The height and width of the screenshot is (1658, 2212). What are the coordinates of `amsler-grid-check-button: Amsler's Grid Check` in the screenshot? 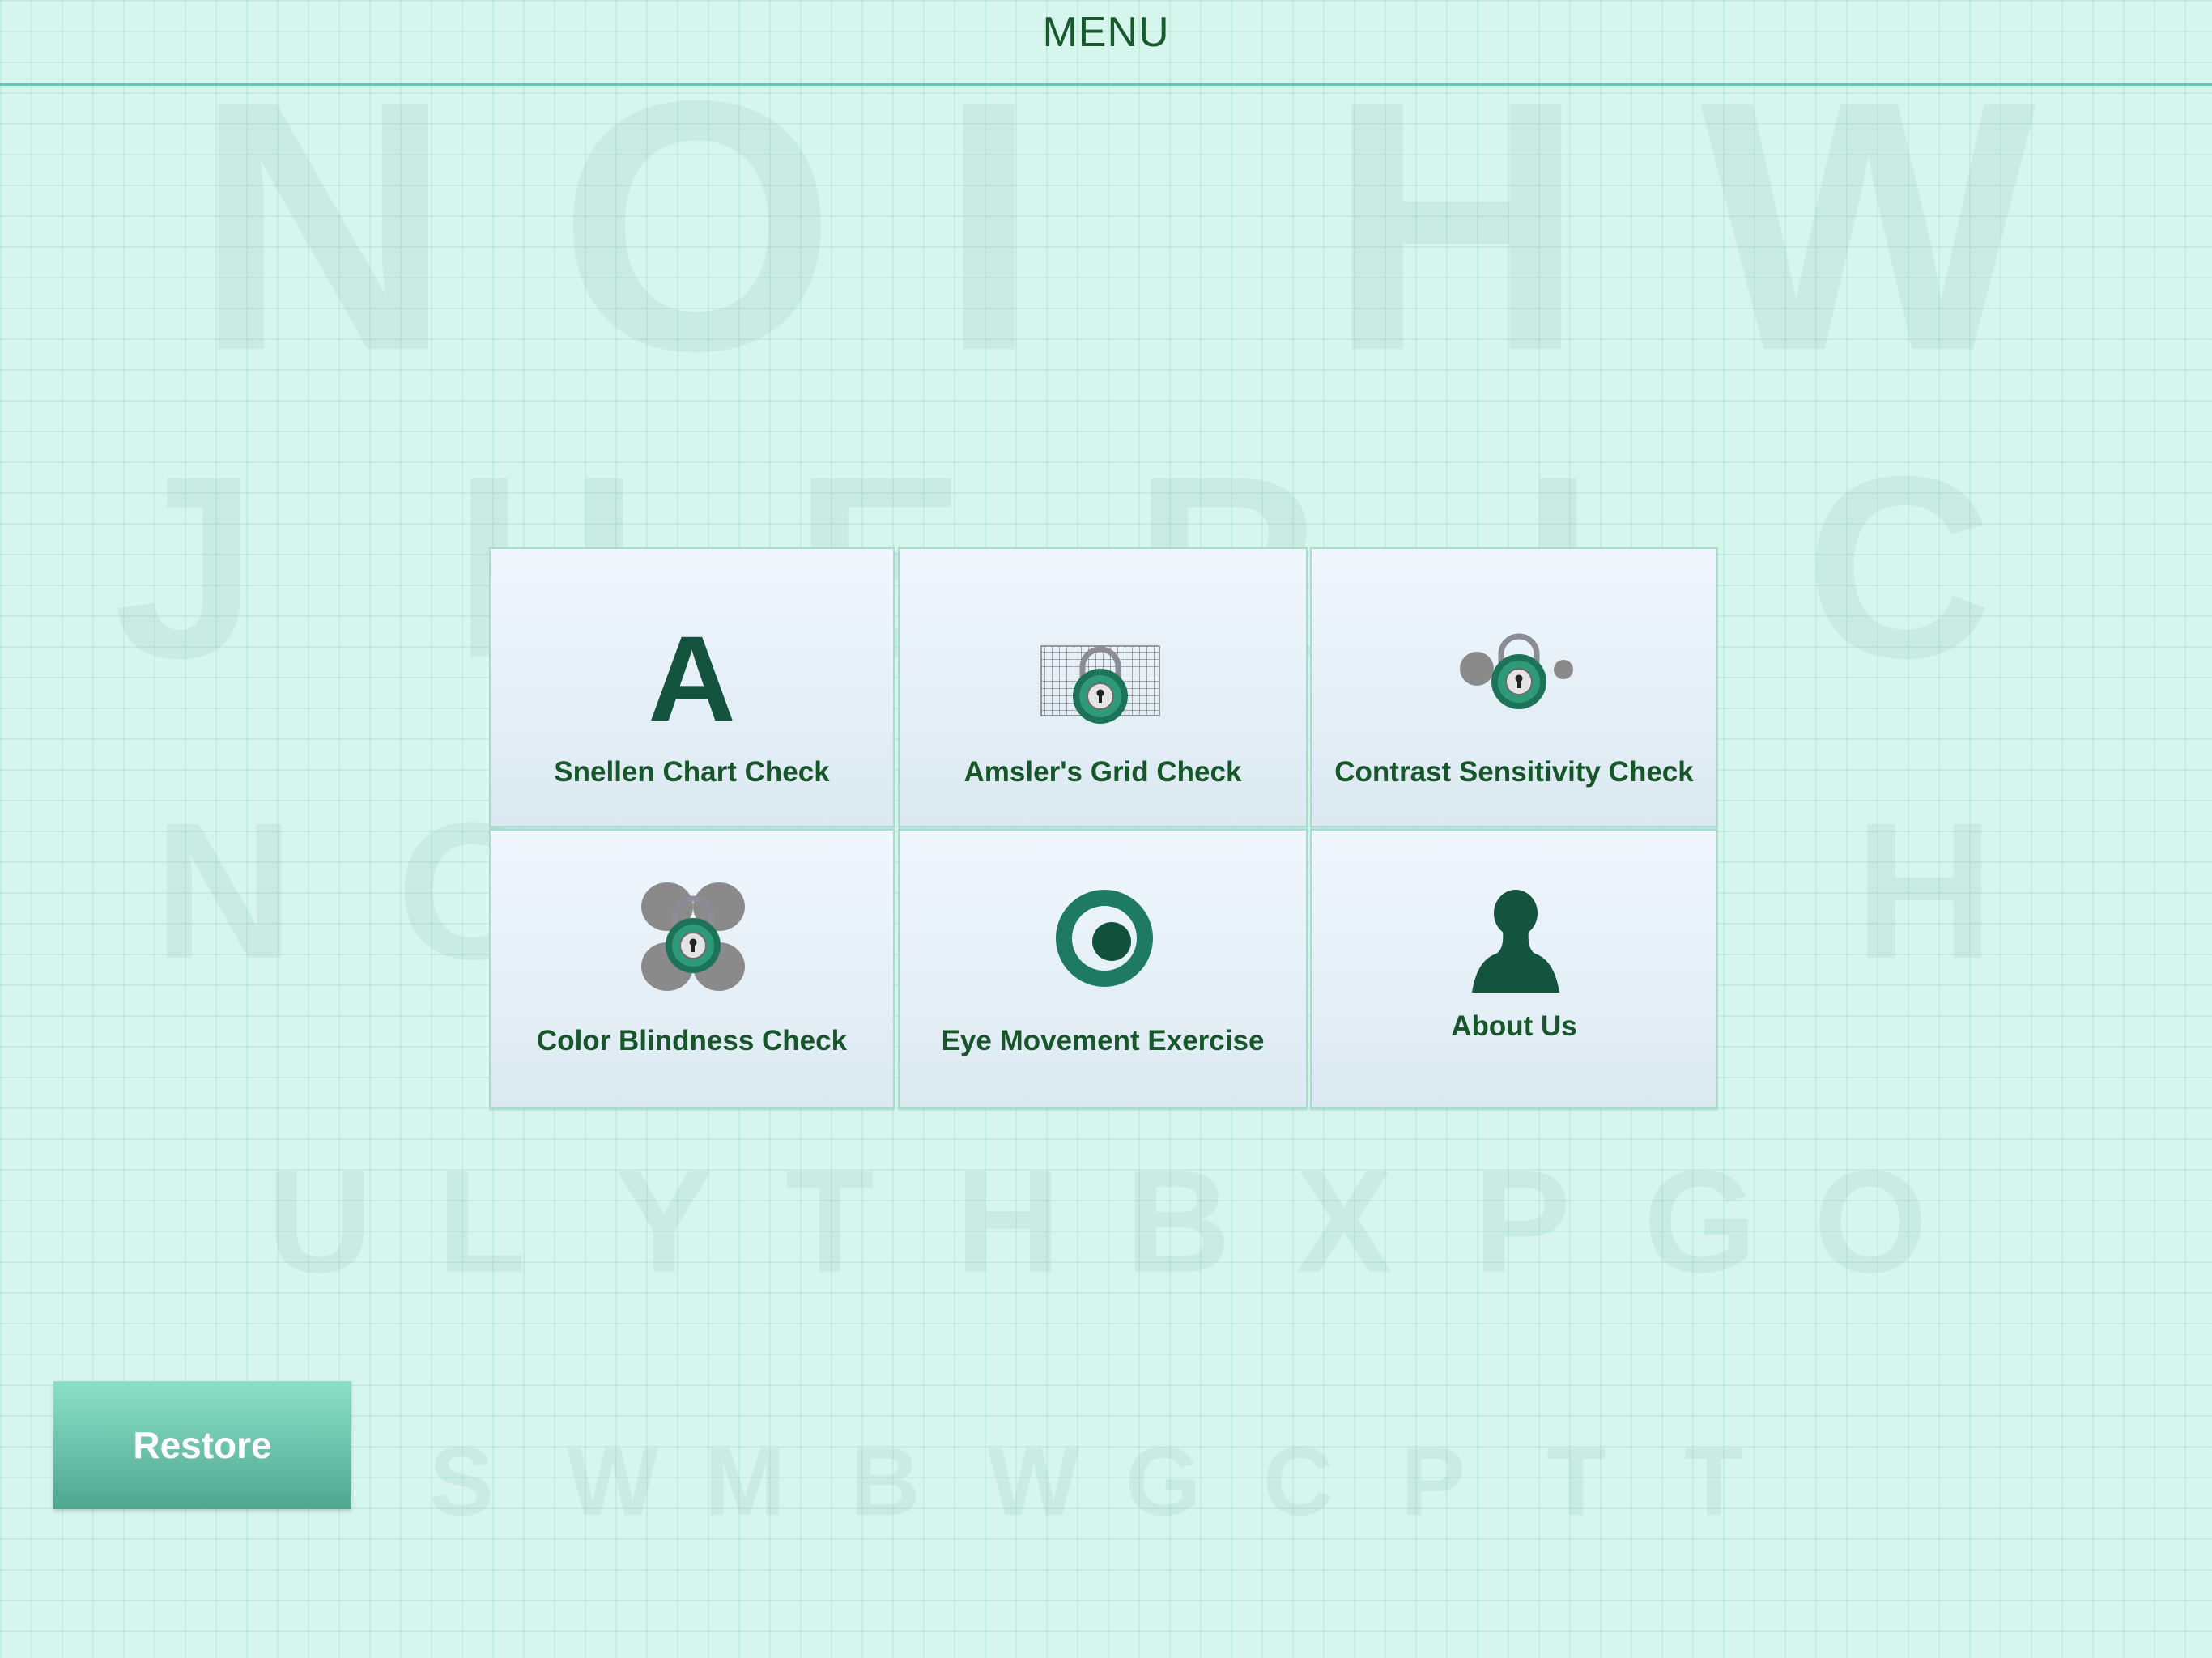 It's located at (1103, 687).